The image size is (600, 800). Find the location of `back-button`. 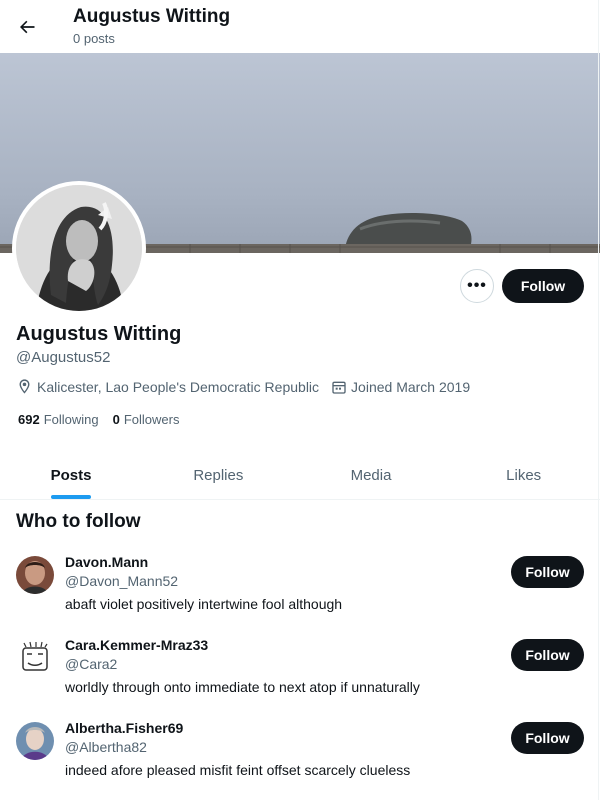

back-button is located at coordinates (27, 27).